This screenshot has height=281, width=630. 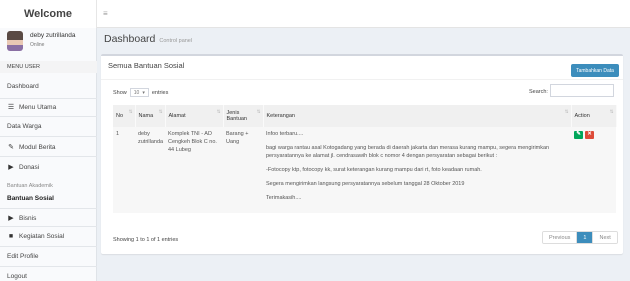 I want to click on book-icon: ■, so click(x=11, y=236).